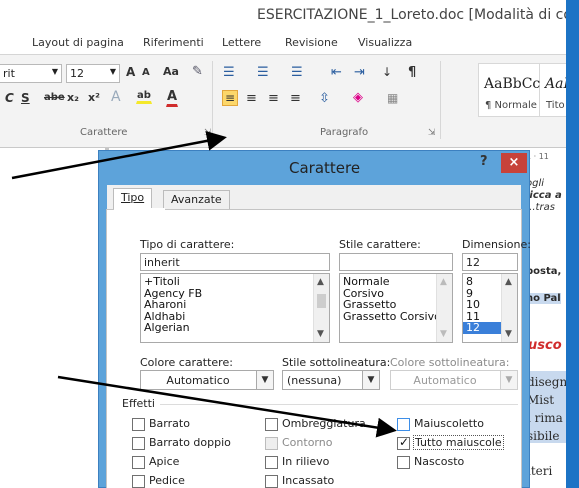 The image size is (579, 488). Describe the element at coordinates (119, 155) in the screenshot. I see `arrow-to-font-launcher` at that location.